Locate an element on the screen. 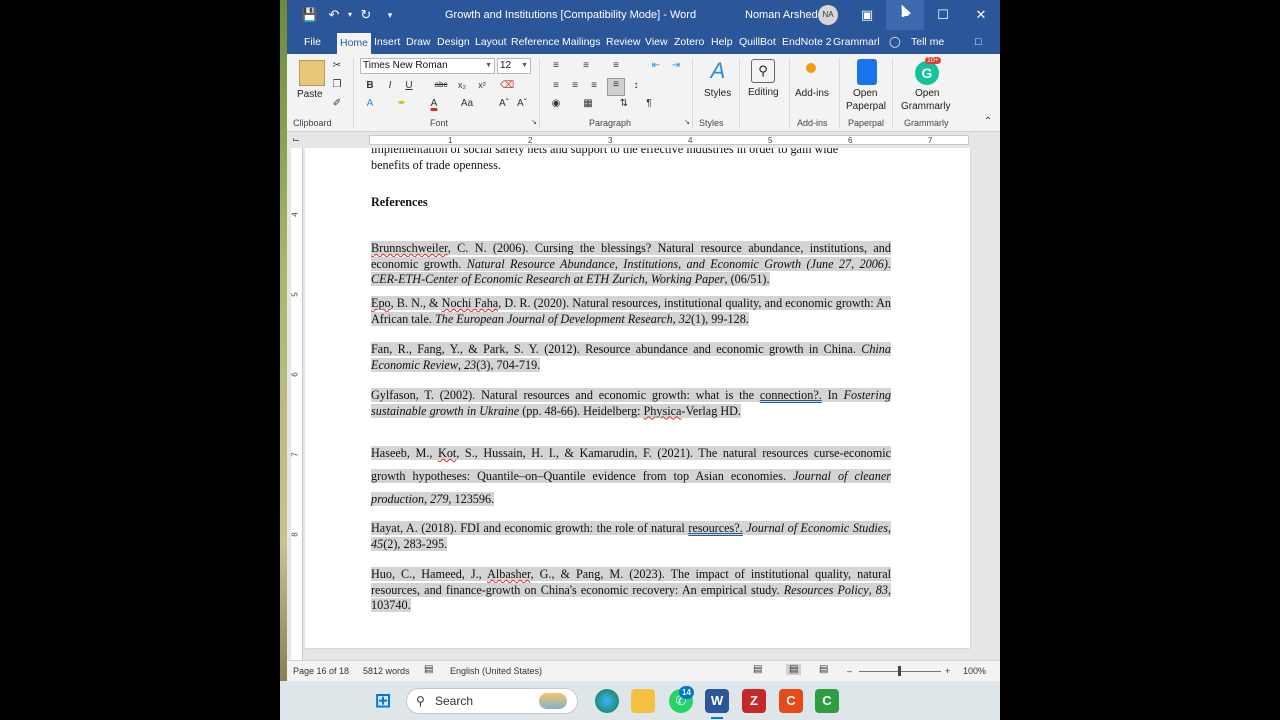 Image resolution: width=1280 pixels, height=720 pixels. superscript-icon: x² is located at coordinates (482, 85).